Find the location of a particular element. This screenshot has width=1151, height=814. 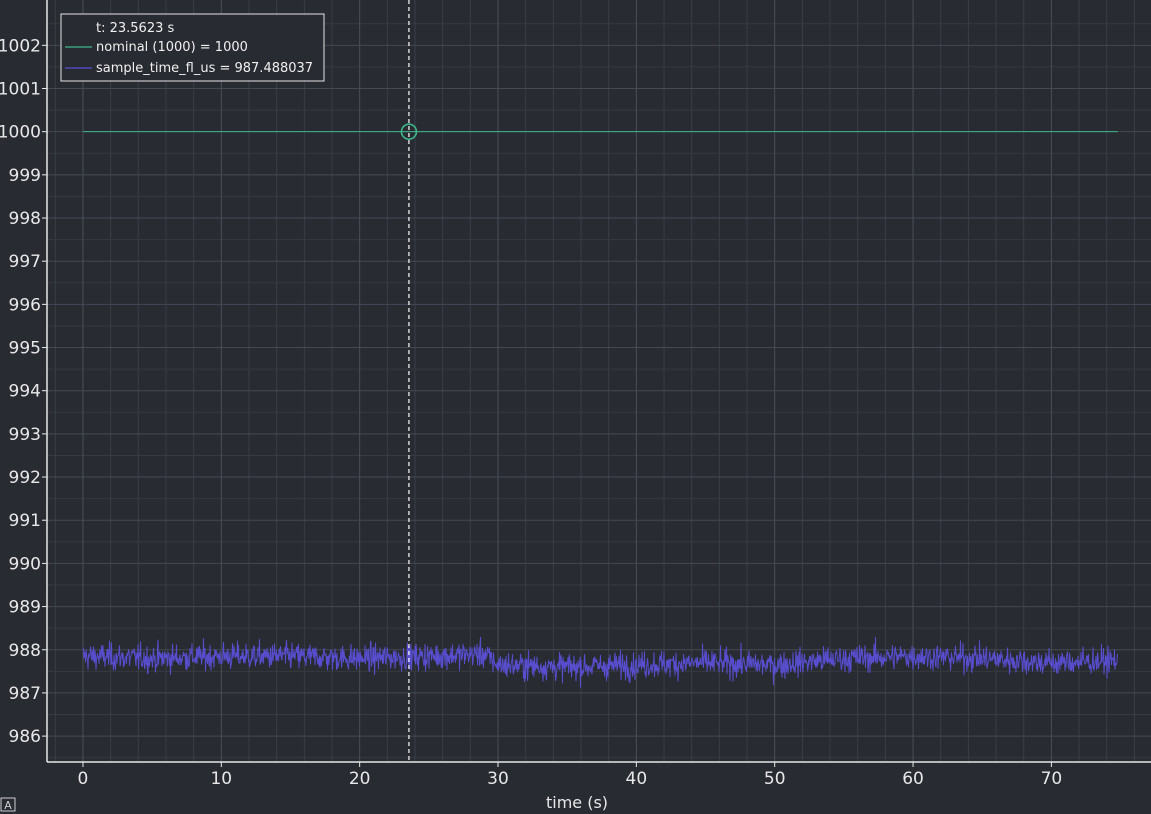

x-tick-label: 40 is located at coordinates (637, 779).